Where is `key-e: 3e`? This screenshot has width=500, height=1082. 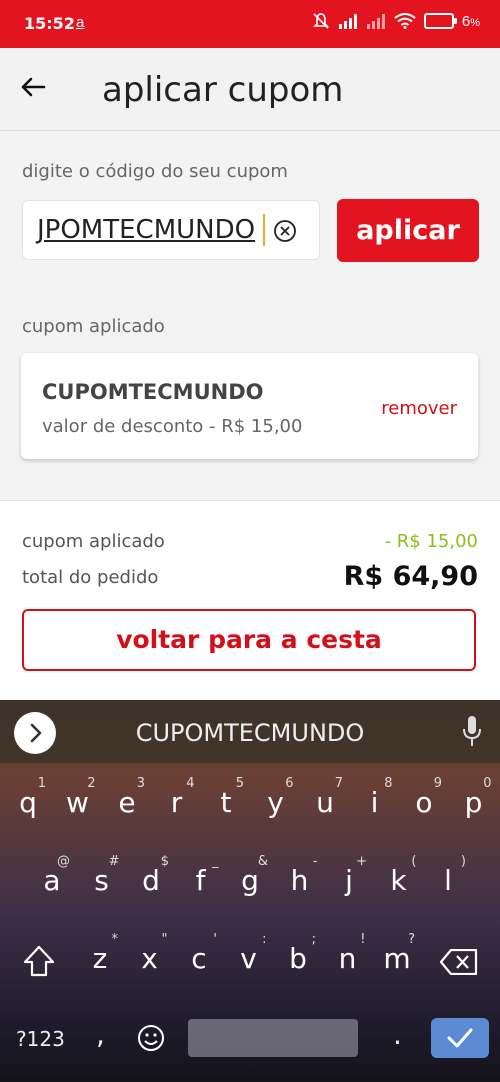 key-e: 3e is located at coordinates (127, 806).